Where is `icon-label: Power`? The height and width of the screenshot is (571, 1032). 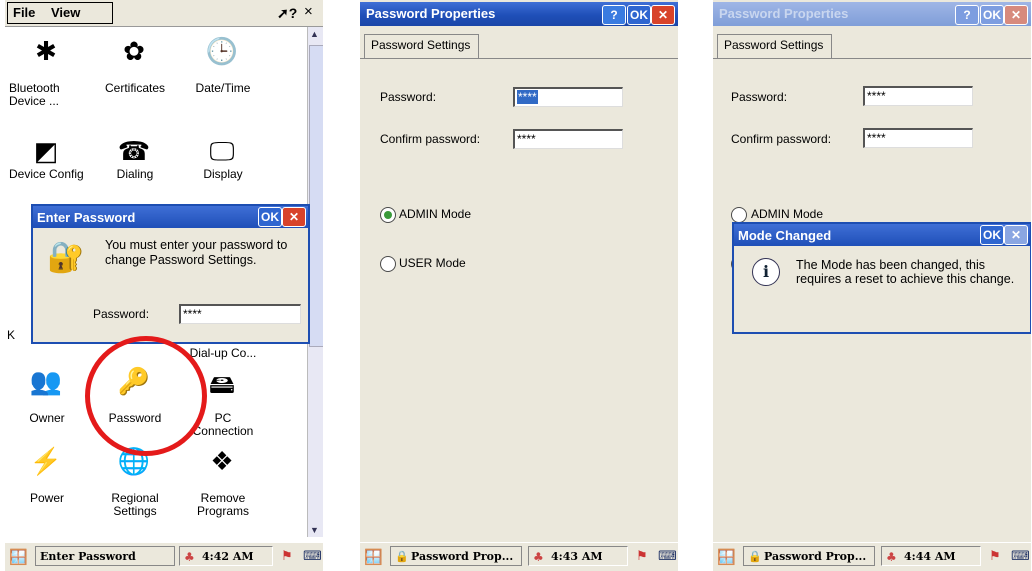 icon-label: Power is located at coordinates (47, 498).